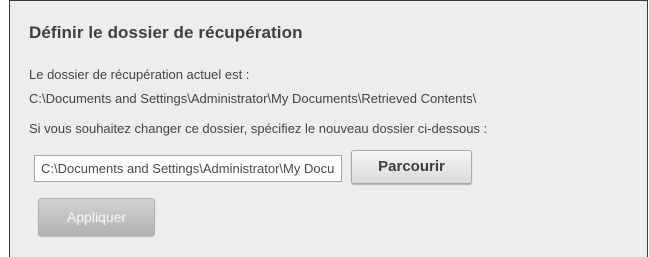 This screenshot has width=649, height=257. What do you see at coordinates (96, 217) in the screenshot?
I see `apply-button: Appliquer` at bounding box center [96, 217].